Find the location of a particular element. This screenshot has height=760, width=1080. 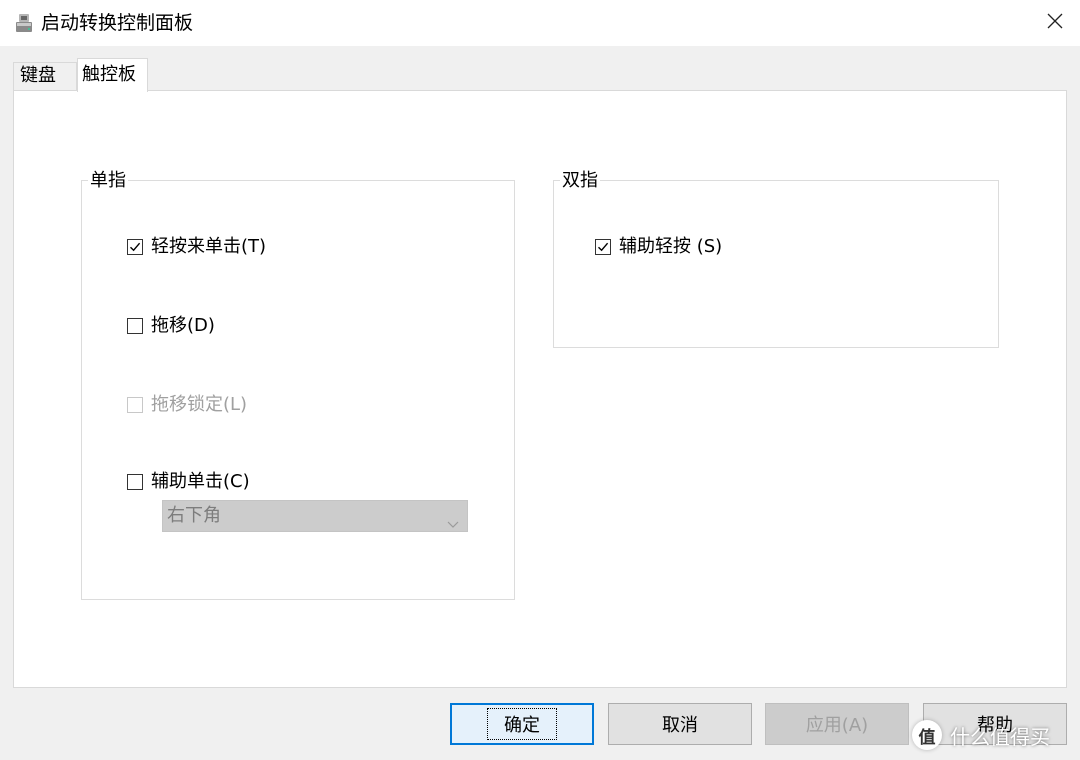

window-title: 启动转换控制面板 is located at coordinates (117, 23).